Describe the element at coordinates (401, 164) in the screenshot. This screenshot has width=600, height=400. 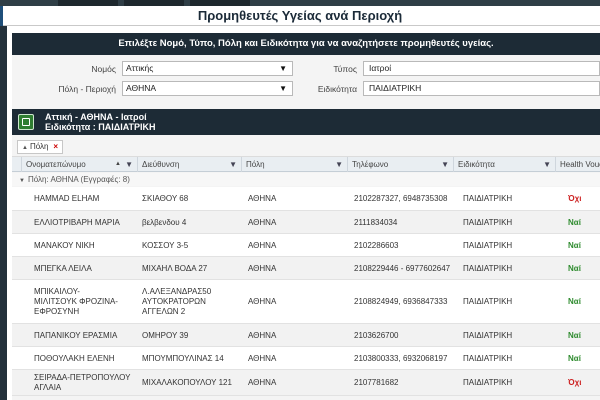
I see `col-phone: Τηλέφωνο ▼` at that location.